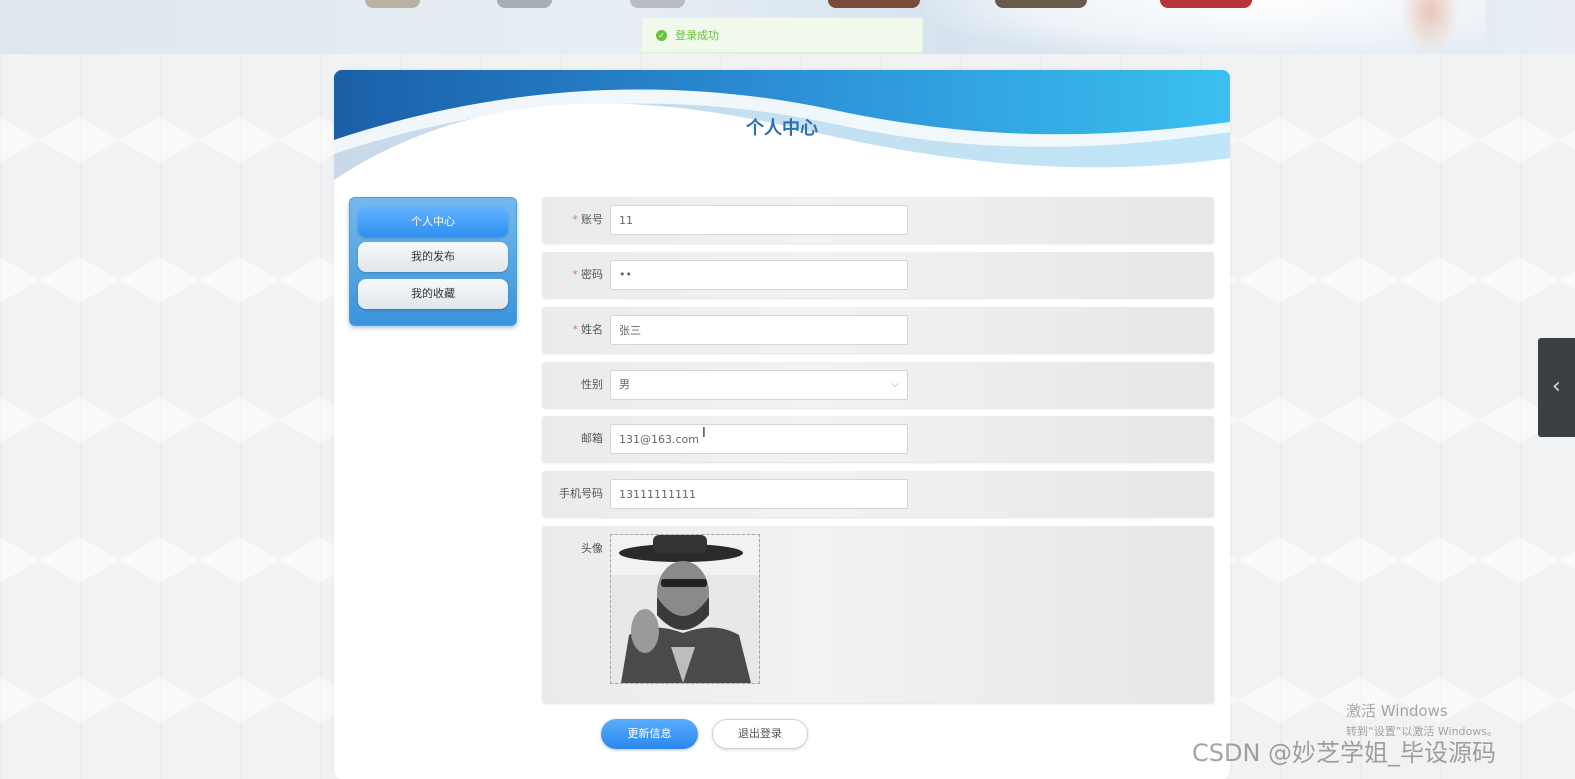 The image size is (1575, 779). Describe the element at coordinates (895, 385) in the screenshot. I see `chevron-down-icon: ⌵` at that location.